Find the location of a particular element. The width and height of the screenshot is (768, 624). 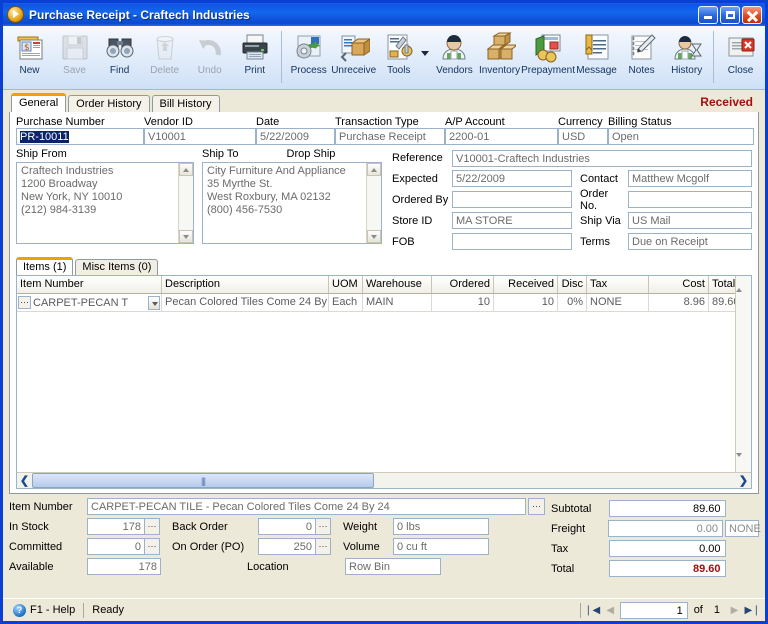

cell-item-number: ··· CARPET-PECAN T is located at coordinates (89, 302).